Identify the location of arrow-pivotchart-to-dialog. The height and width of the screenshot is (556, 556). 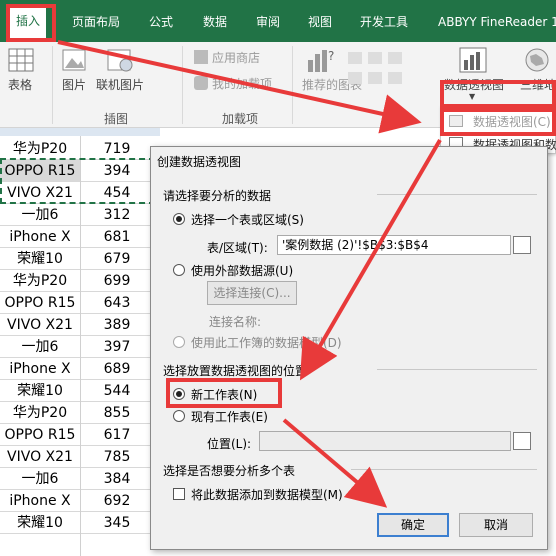
(370, 259).